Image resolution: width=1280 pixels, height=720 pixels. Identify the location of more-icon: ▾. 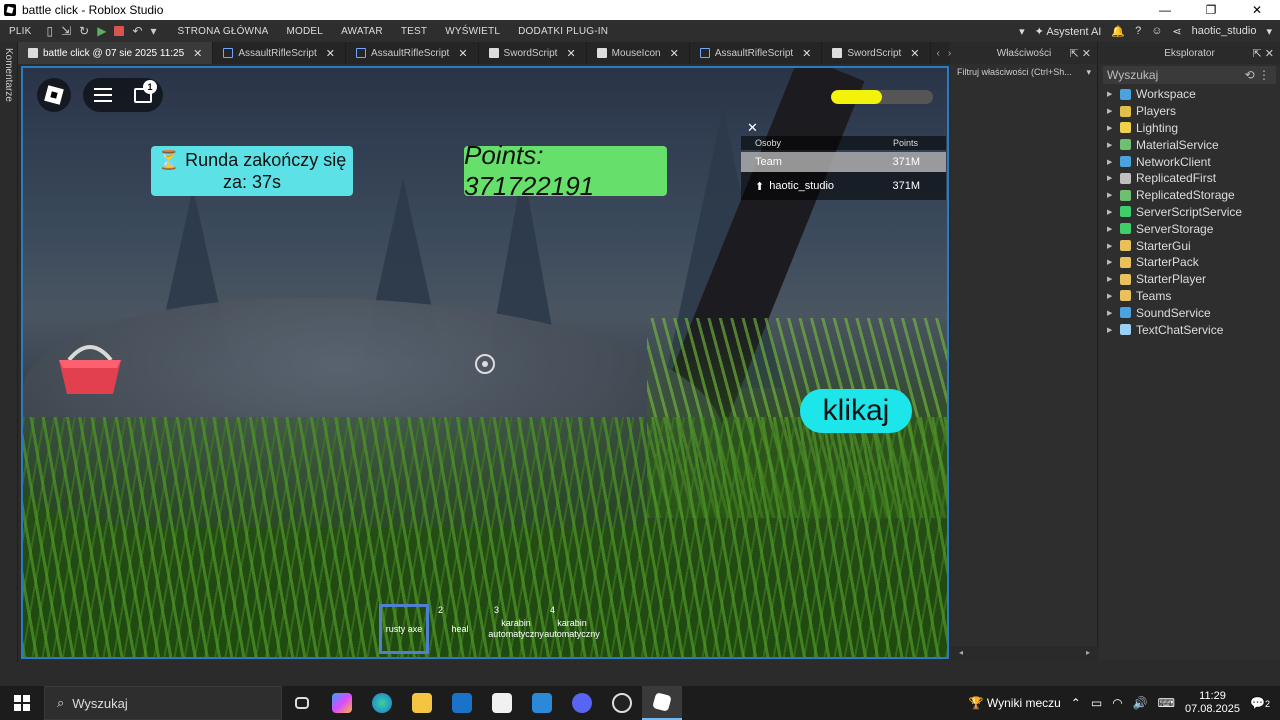
(154, 31).